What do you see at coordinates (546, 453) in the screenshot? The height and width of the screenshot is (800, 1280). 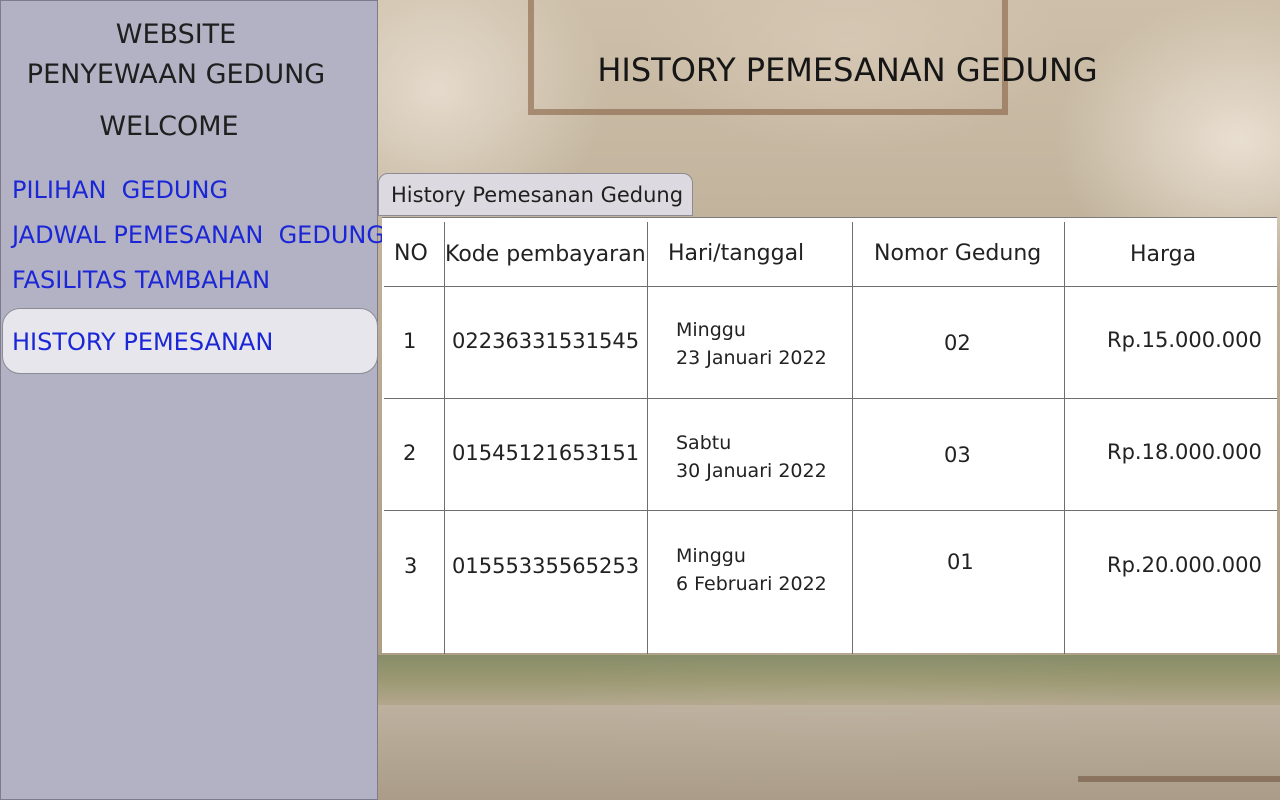 I see `table-cell-kode: 01545121653151` at bounding box center [546, 453].